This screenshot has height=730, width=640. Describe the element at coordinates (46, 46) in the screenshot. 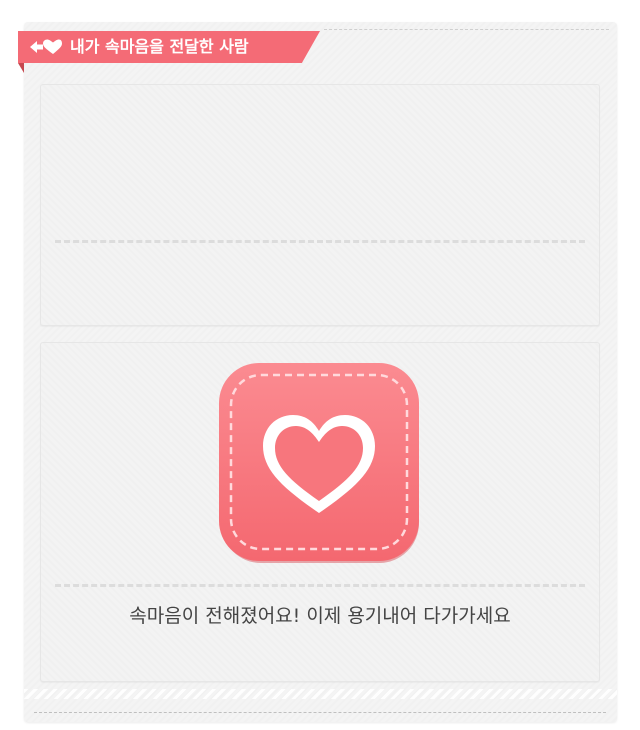

I see `heart-arrow-icon` at that location.